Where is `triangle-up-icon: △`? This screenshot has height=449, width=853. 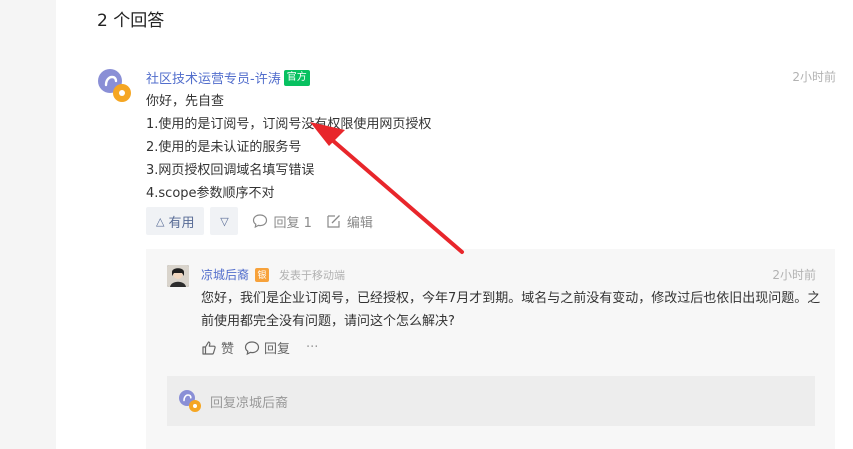 triangle-up-icon: △ is located at coordinates (160, 221).